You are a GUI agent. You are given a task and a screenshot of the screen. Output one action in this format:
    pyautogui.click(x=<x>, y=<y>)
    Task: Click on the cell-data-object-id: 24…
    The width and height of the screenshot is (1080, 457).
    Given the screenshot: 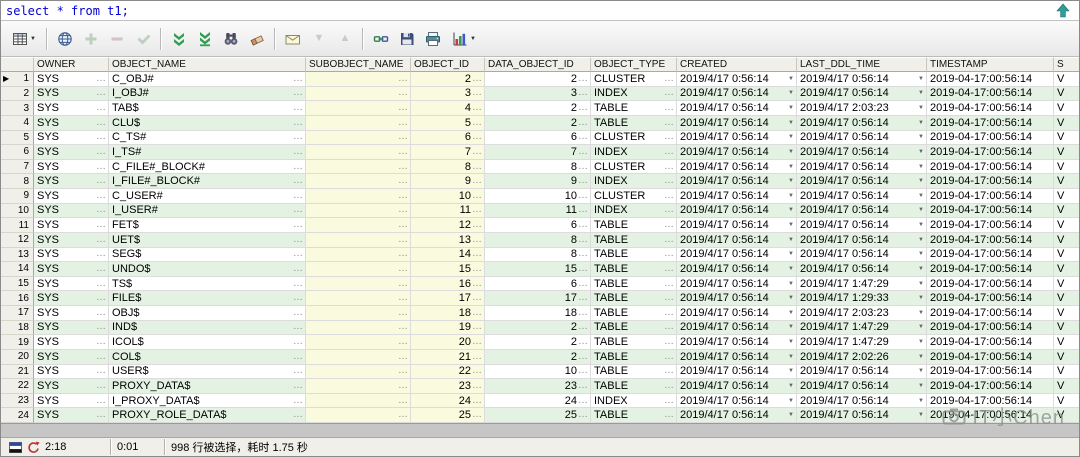 What is the action you would take?
    pyautogui.click(x=538, y=401)
    